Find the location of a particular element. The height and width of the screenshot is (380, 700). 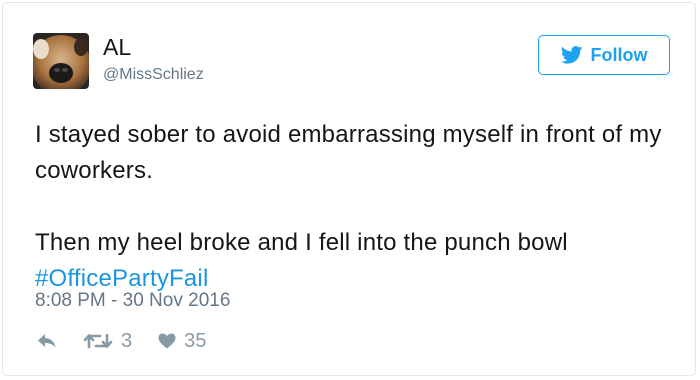

hashtag-link: #OfficePartyFail is located at coordinates (122, 278).